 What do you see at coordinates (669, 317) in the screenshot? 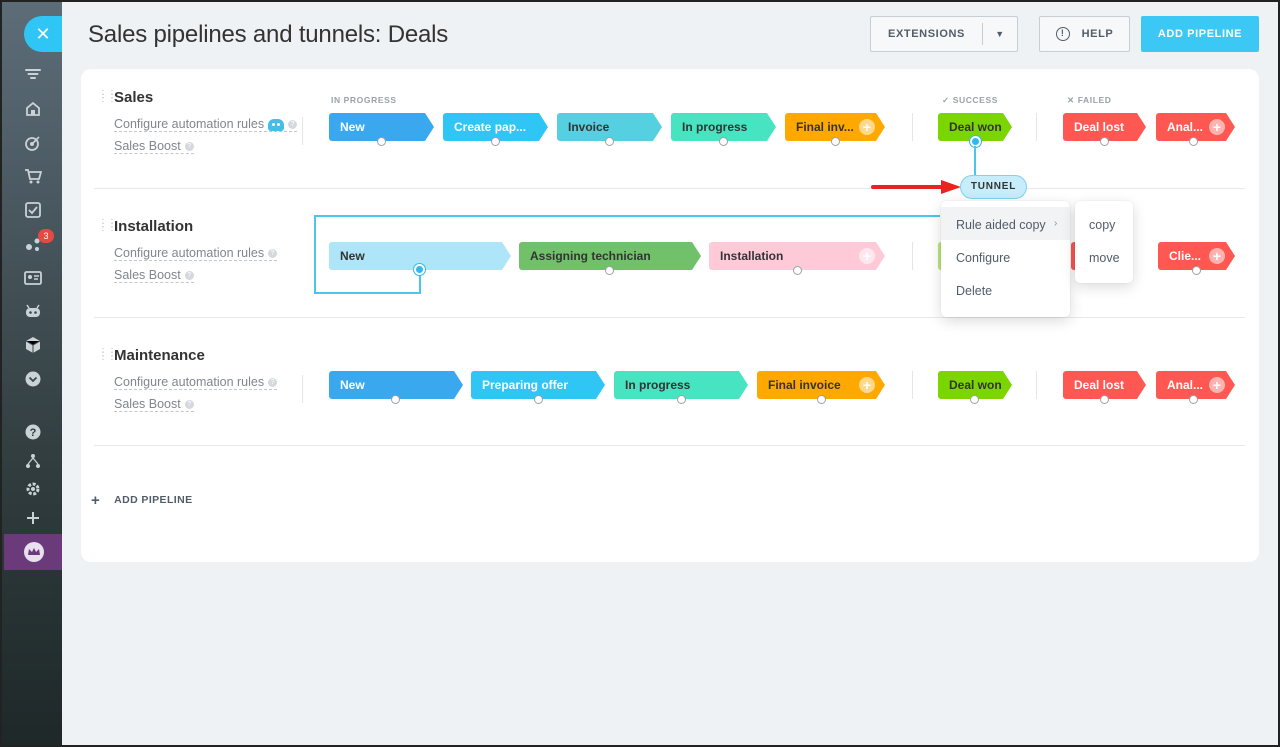
I see `row-divider` at bounding box center [669, 317].